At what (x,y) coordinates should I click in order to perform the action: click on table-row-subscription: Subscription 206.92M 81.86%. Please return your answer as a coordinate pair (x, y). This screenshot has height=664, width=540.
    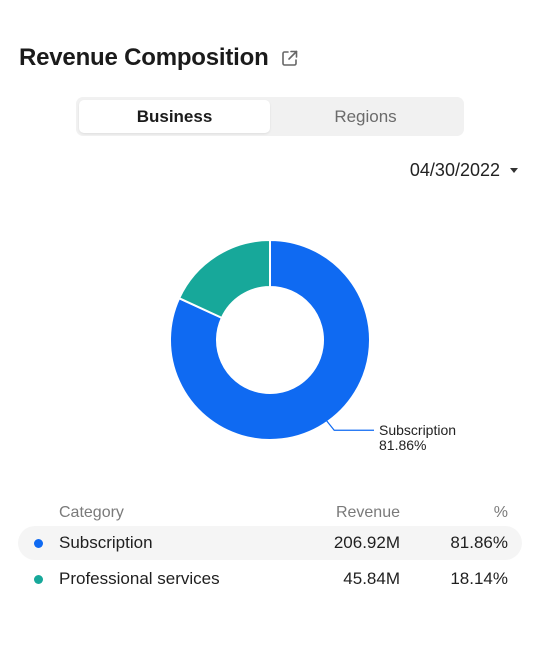
    Looking at the image, I should click on (270, 543).